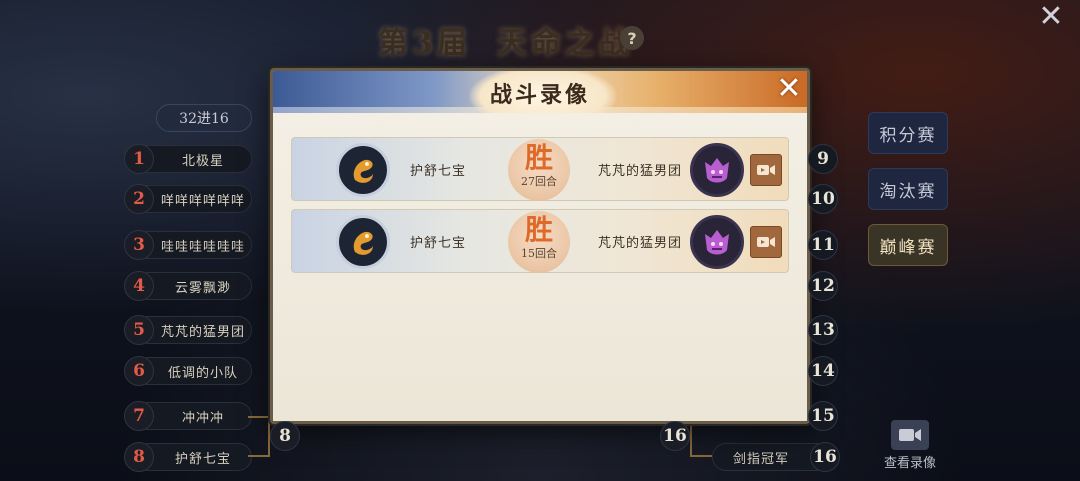 The width and height of the screenshot is (1080, 481). I want to click on bracket-entry-3: 3 哇哇哇哇哇哇, so click(188, 245).